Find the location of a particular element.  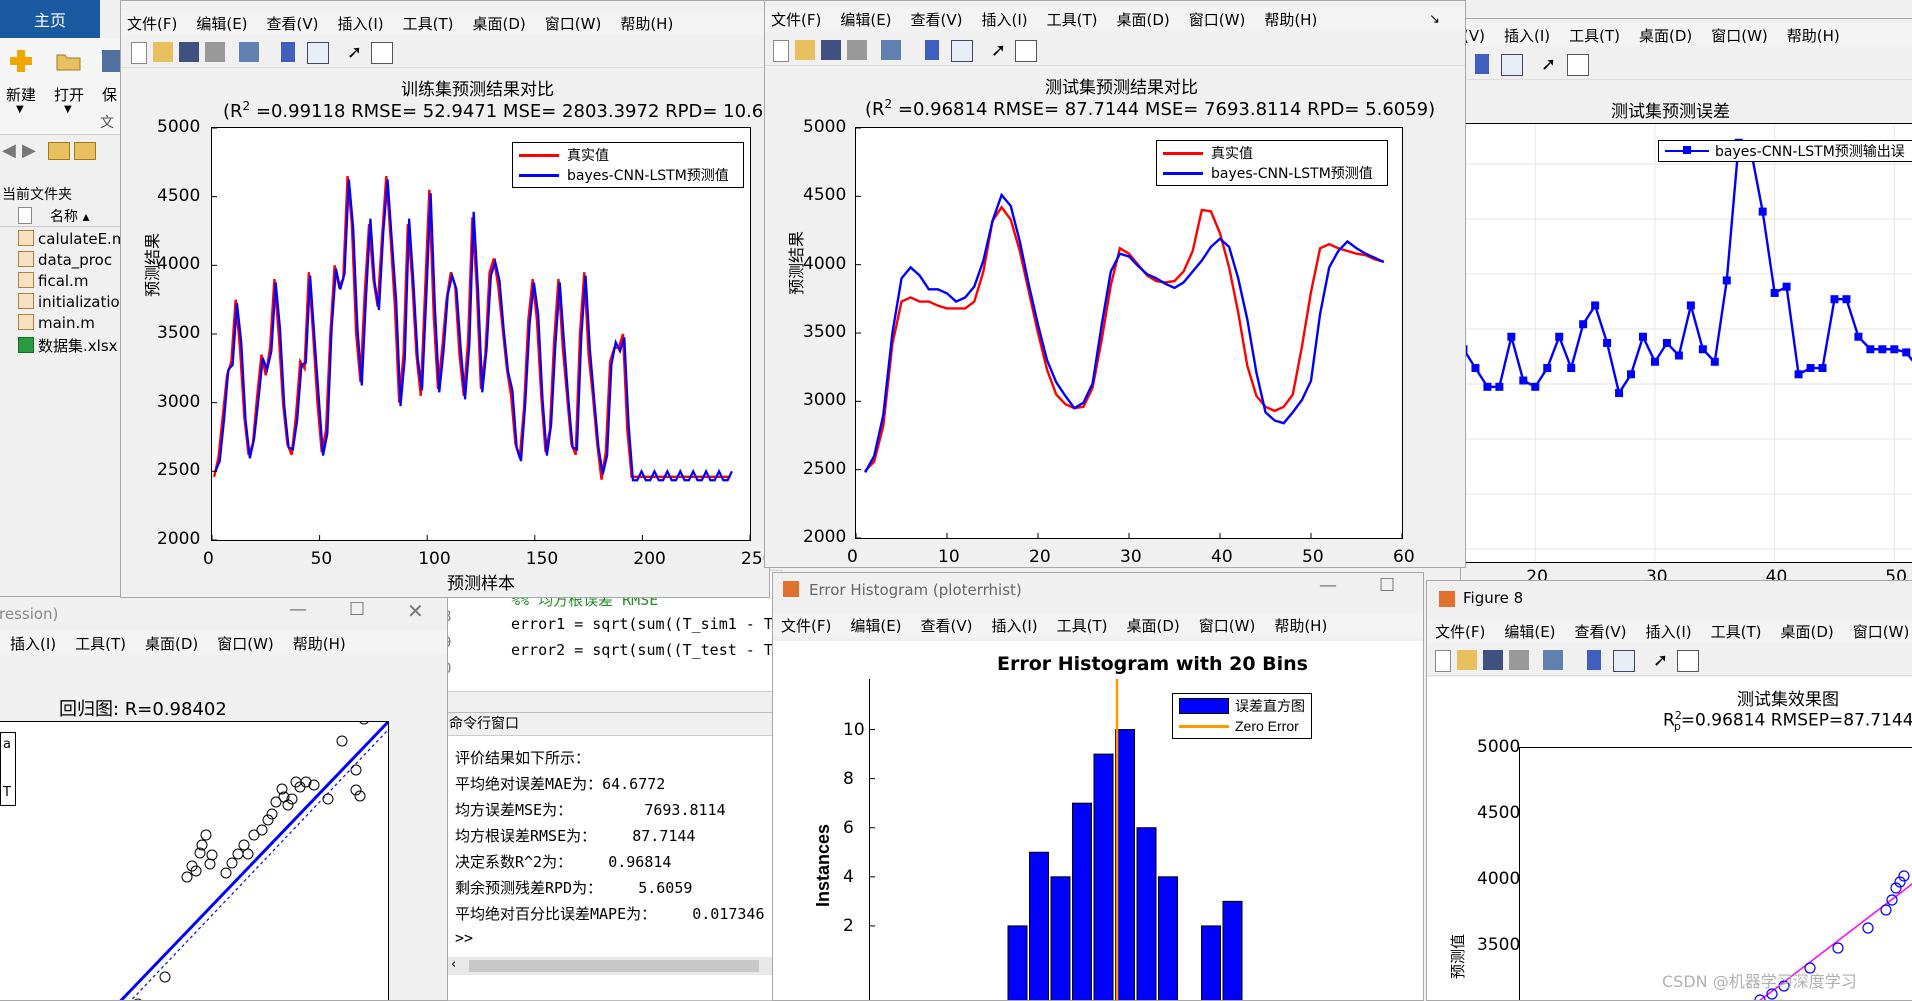

train-plot-area: 真实值 bayes-CNN-LSTM预测值 is located at coordinates (481, 334).